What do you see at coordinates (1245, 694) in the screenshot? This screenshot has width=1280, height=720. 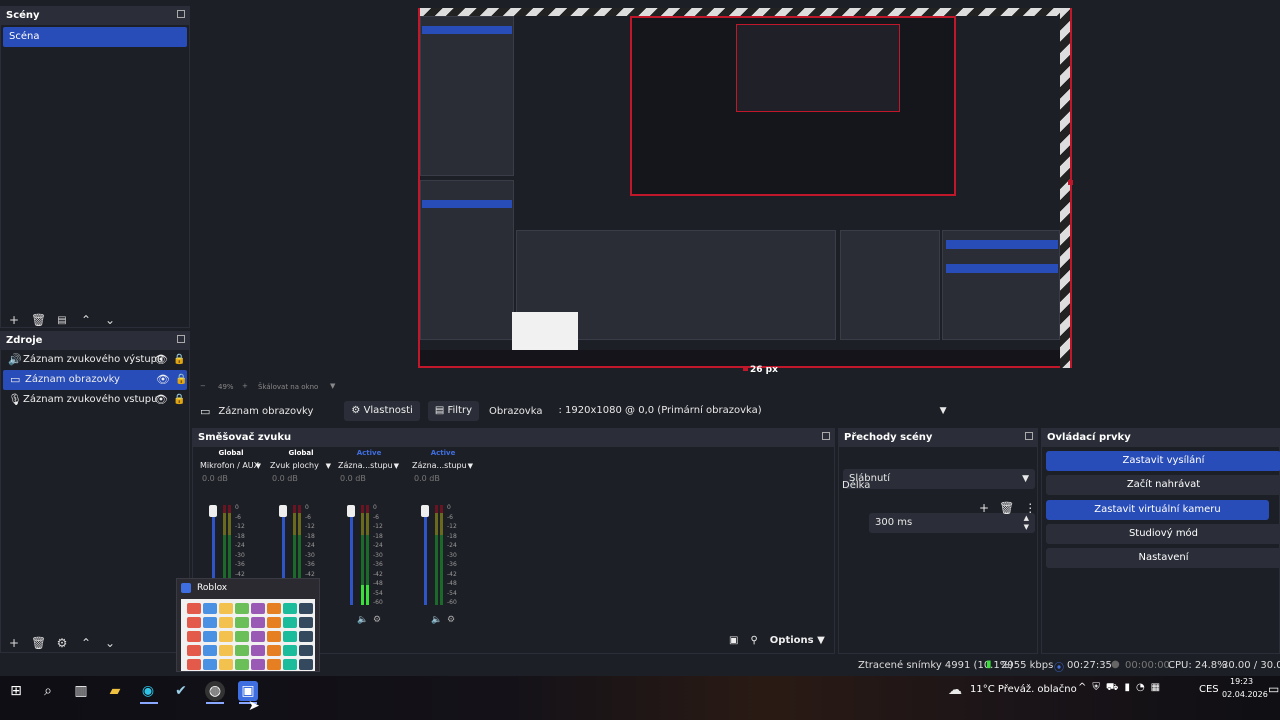 I see `clock-date: 02.04.2026` at bounding box center [1245, 694].